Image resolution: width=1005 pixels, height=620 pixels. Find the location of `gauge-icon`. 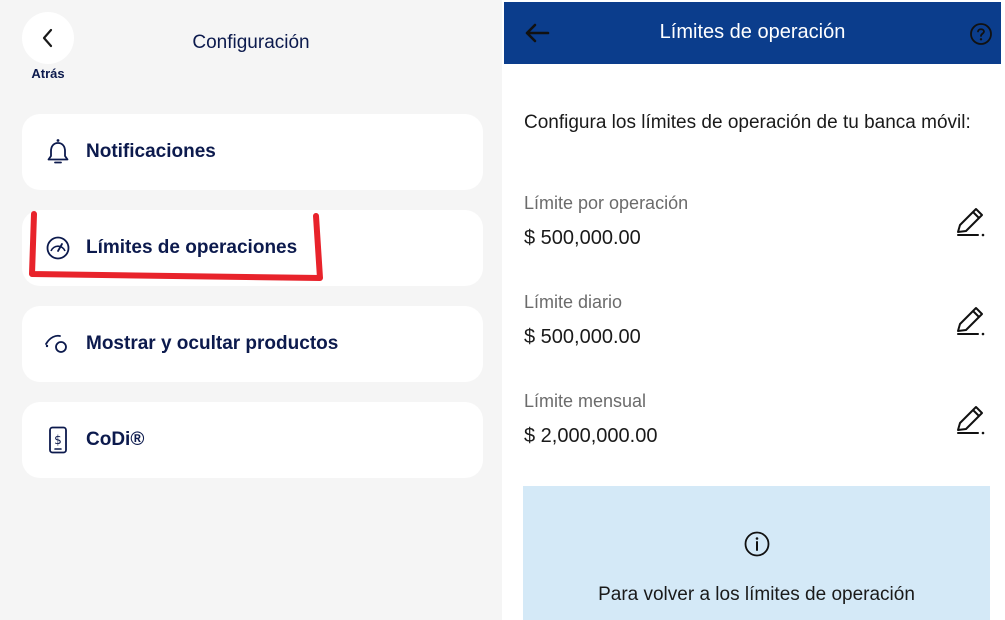

gauge-icon is located at coordinates (58, 248).